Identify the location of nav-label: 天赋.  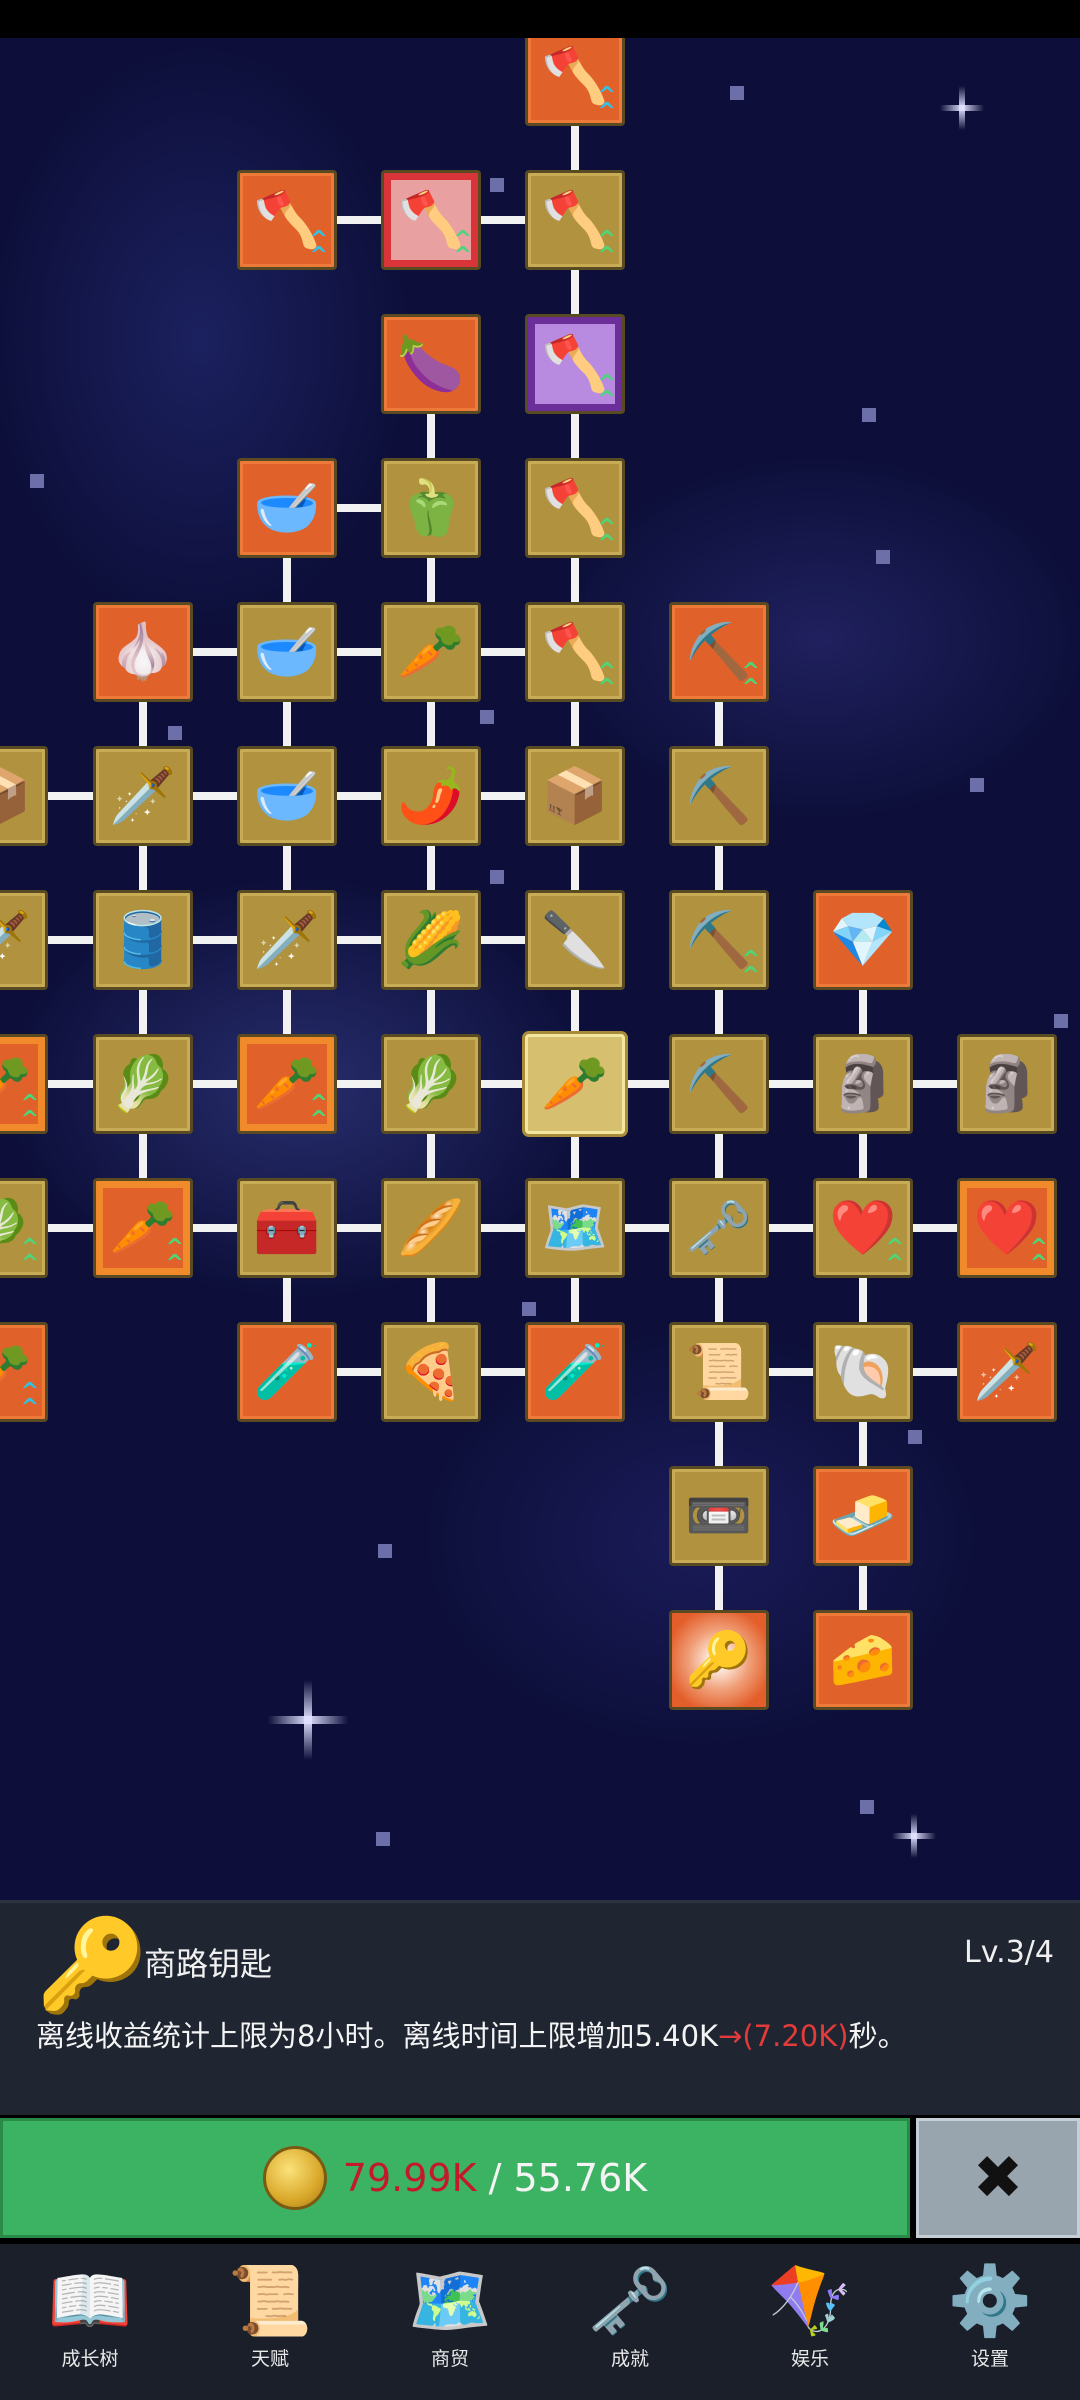
(269, 2359).